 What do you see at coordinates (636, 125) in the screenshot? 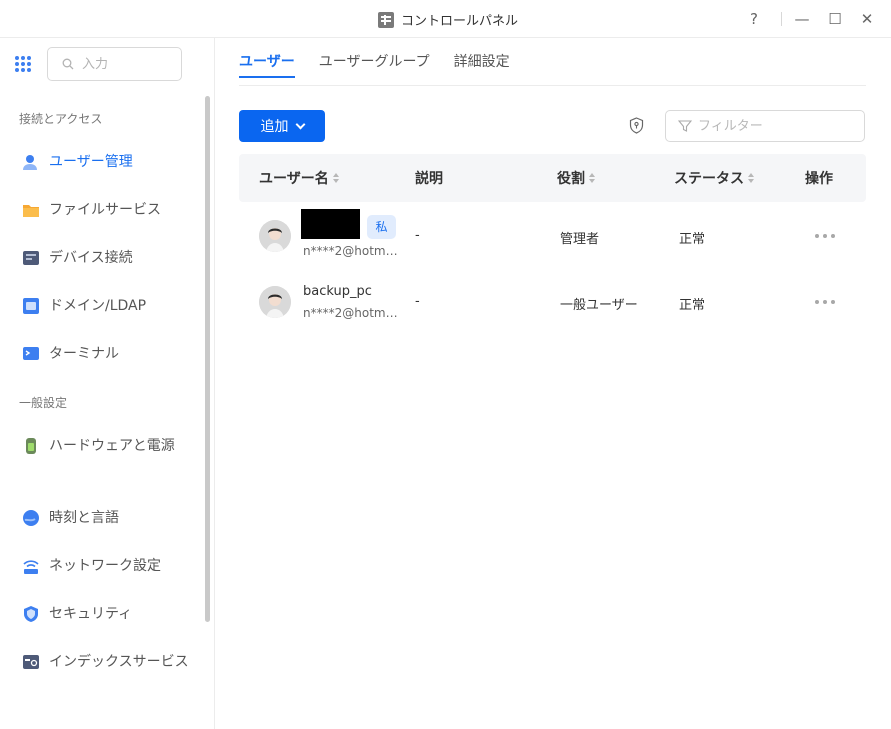
I see `security-policy-icon` at bounding box center [636, 125].